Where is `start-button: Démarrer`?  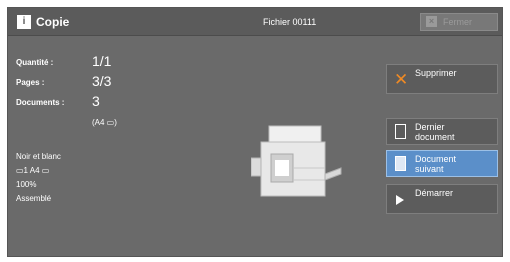 start-button: Démarrer is located at coordinates (442, 199).